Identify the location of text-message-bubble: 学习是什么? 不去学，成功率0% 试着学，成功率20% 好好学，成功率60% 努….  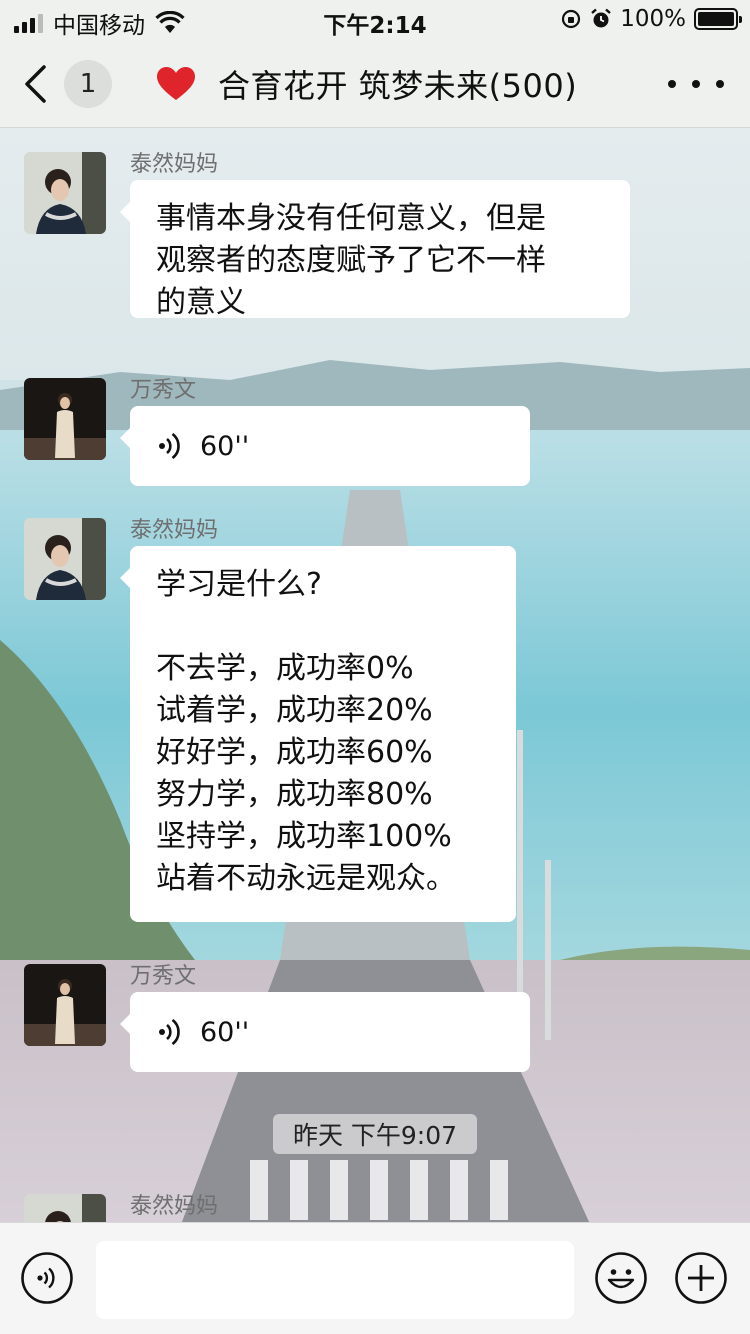
(318, 734).